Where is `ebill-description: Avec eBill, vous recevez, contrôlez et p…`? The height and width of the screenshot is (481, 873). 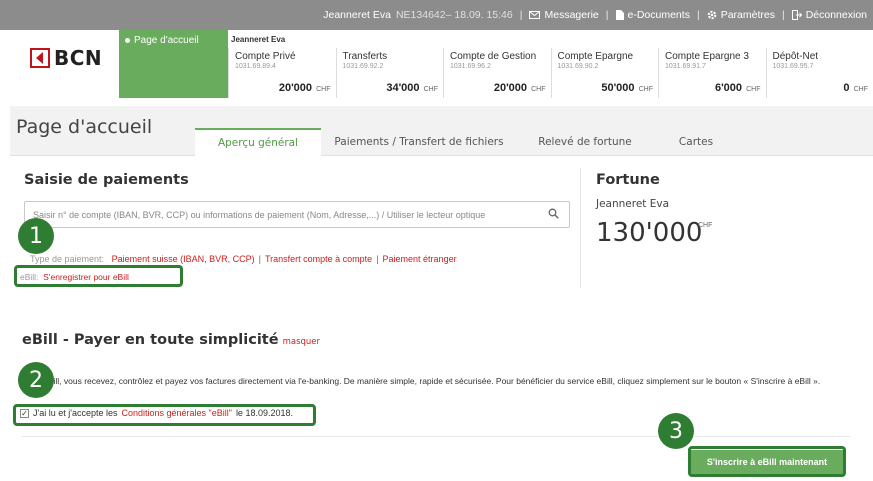 ebill-description: Avec eBill, vous recevez, contrôlez et p… is located at coordinates (421, 381).